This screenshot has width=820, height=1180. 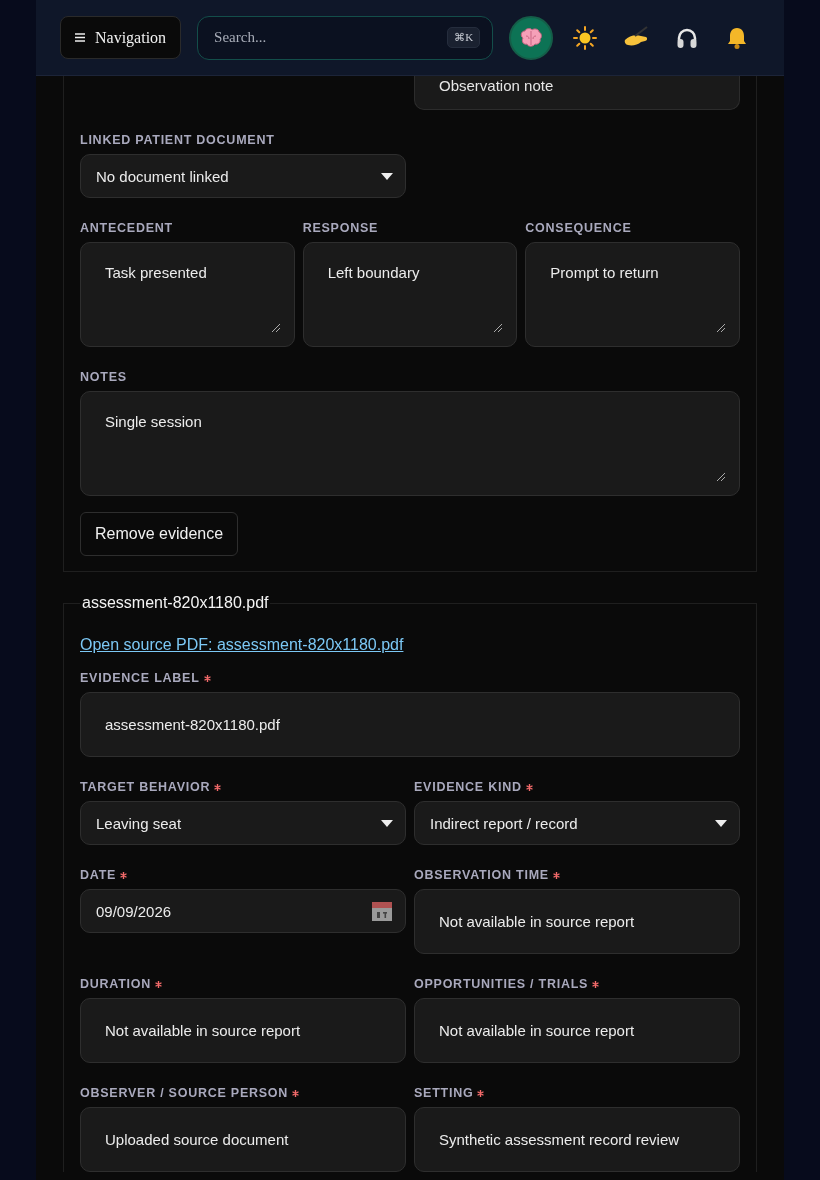 I want to click on remove-evidence-button: Remove evidence, so click(x=159, y=534).